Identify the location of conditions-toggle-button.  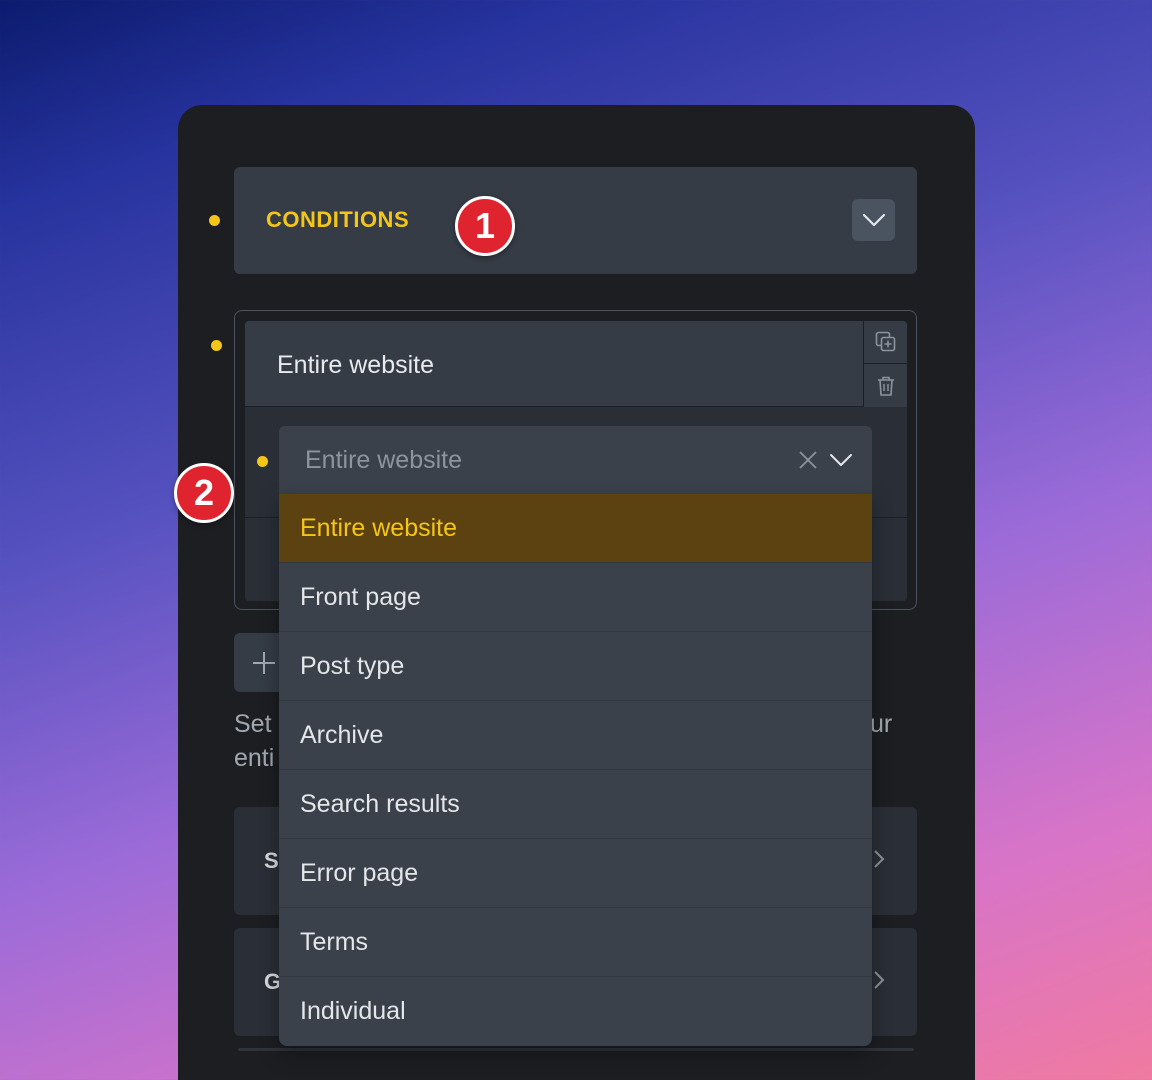
(873, 220).